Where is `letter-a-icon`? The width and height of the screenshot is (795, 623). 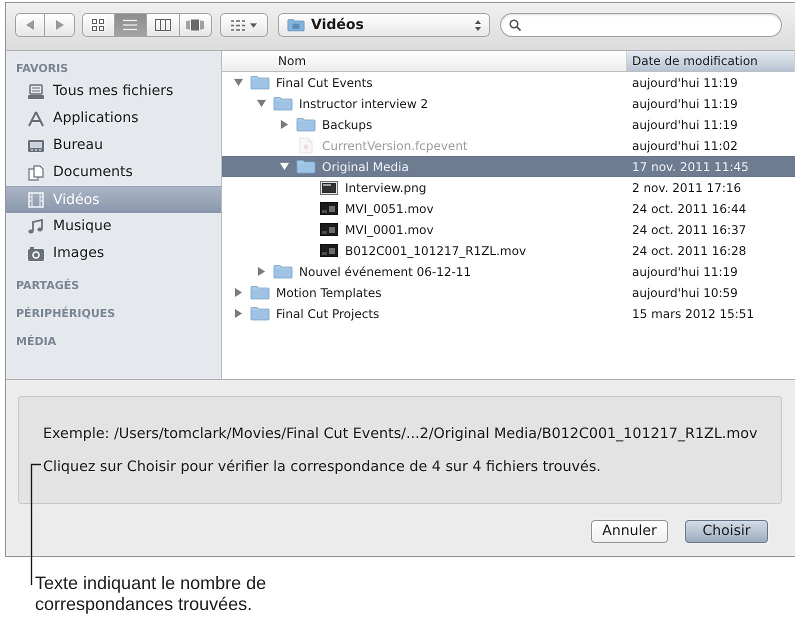
letter-a-icon is located at coordinates (36, 118).